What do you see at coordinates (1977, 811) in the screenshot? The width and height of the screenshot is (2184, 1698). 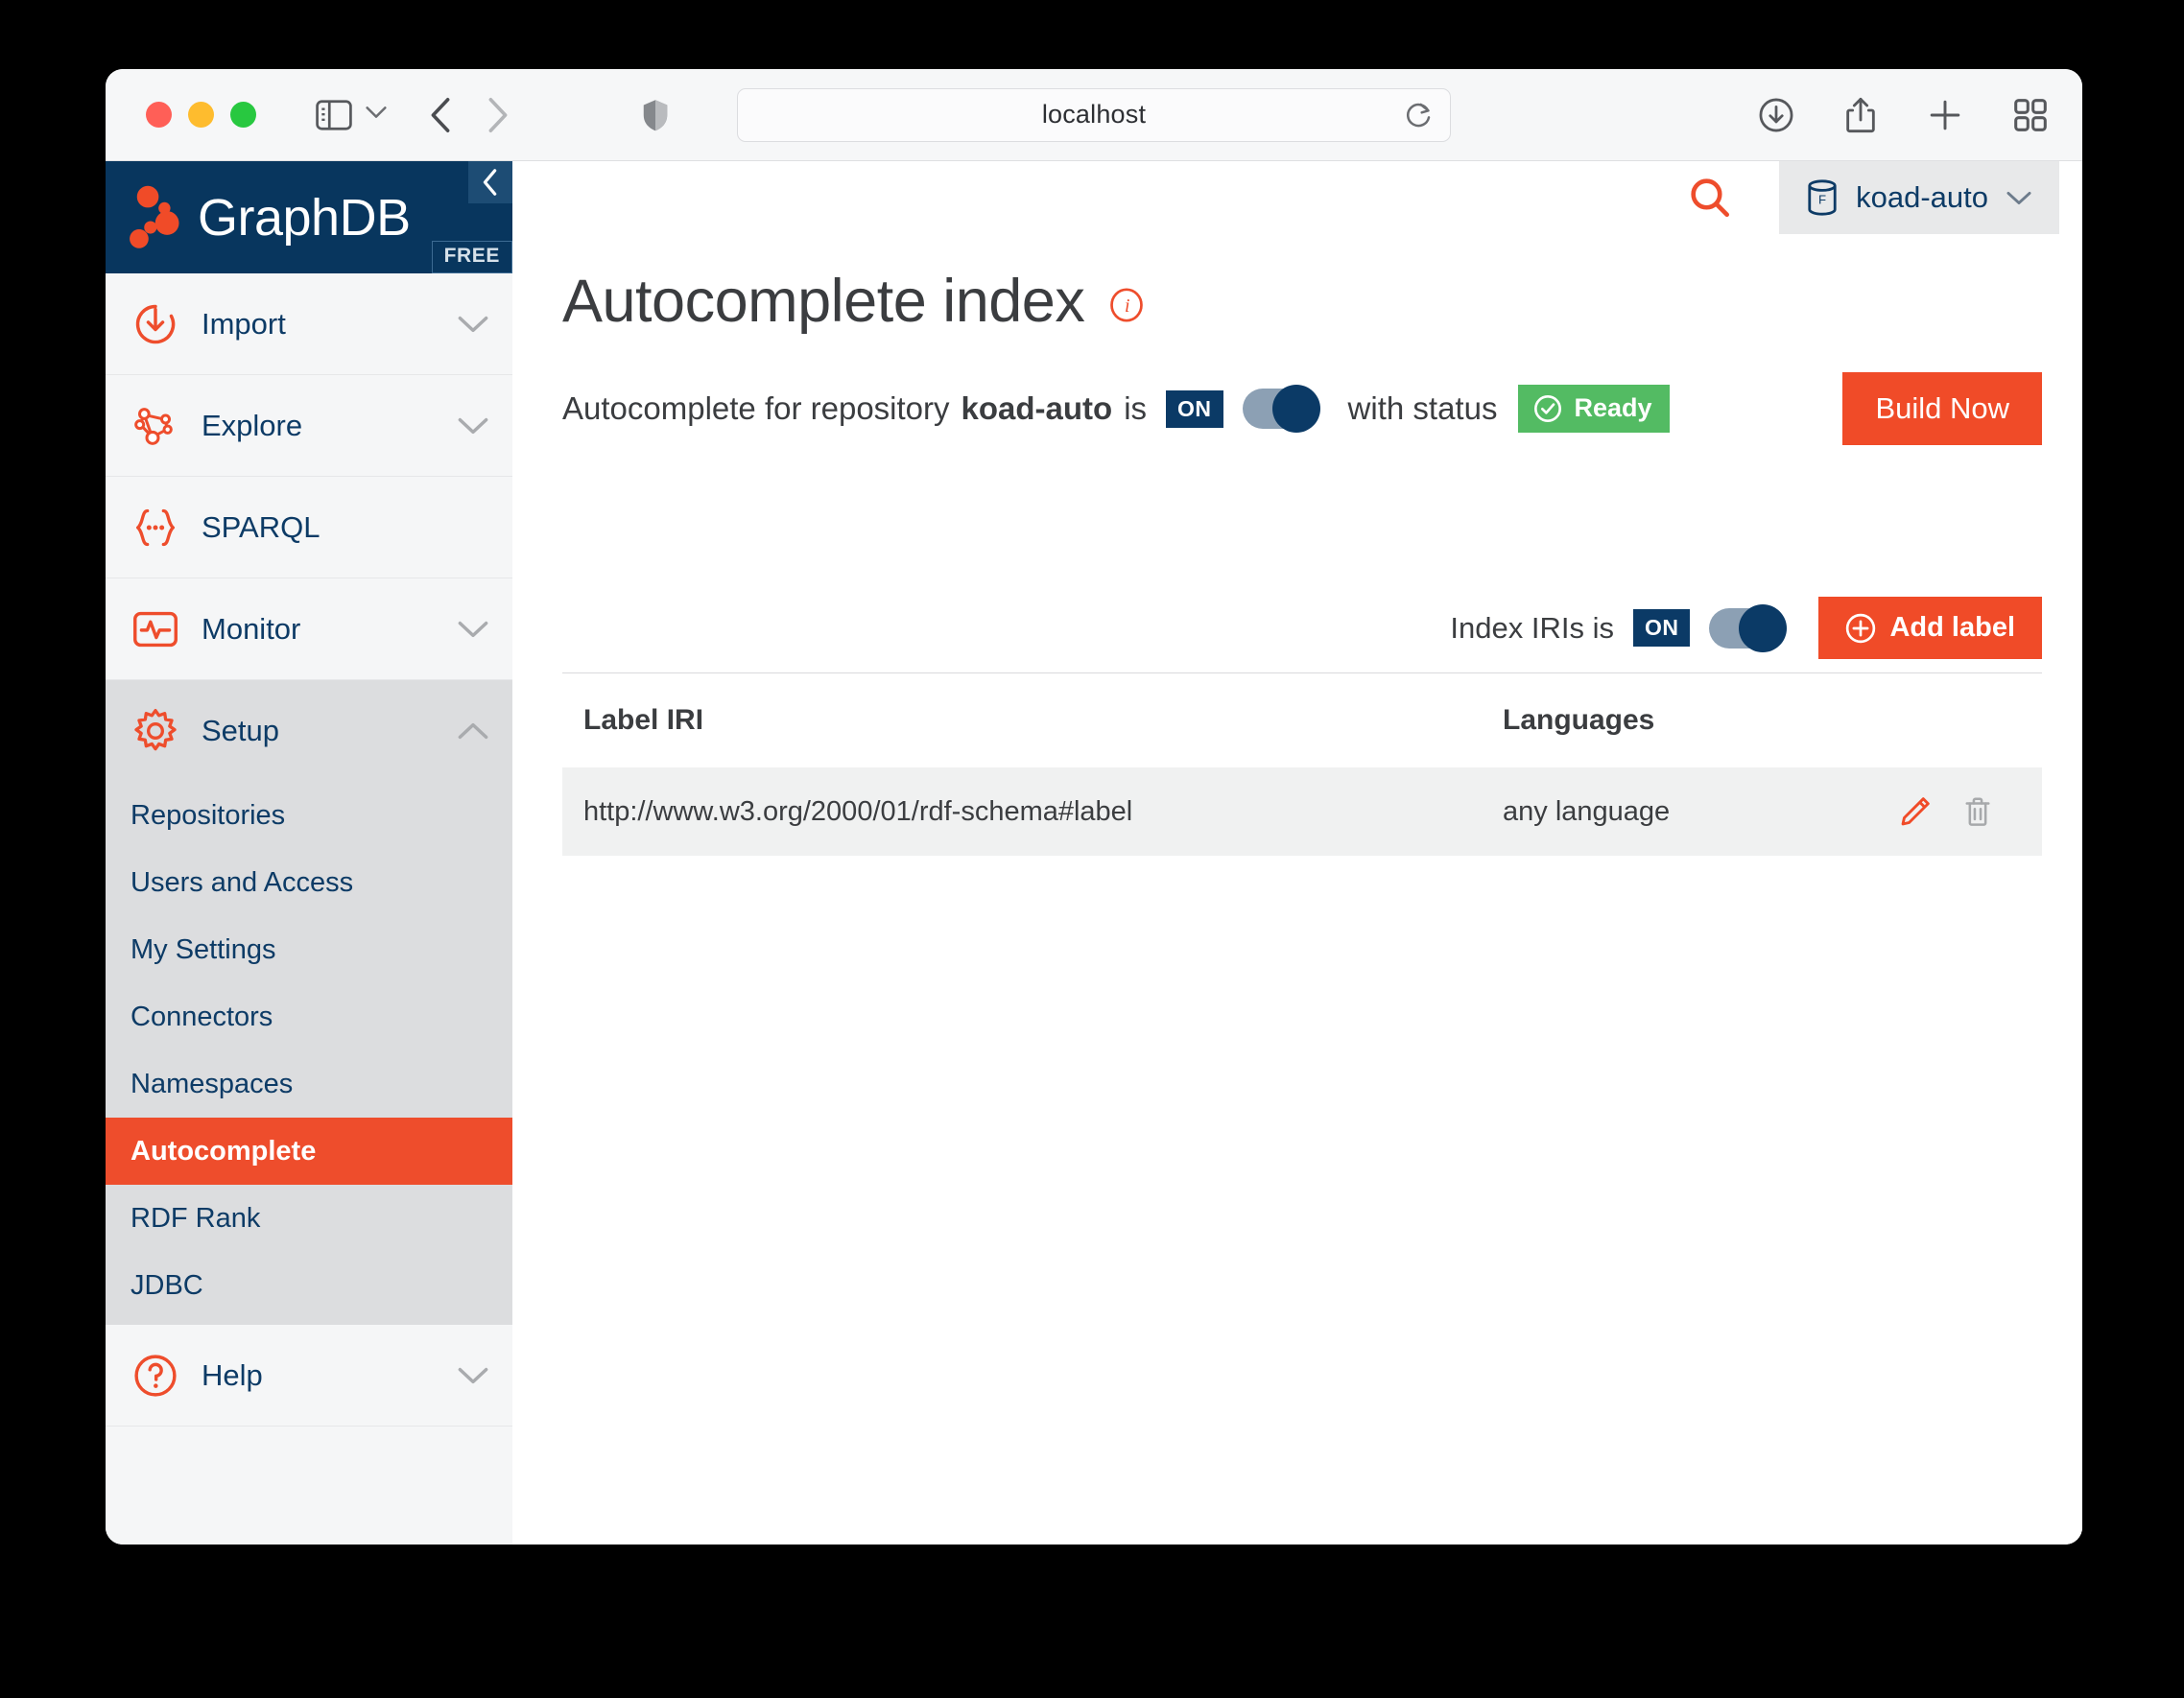 I see `trash-icon` at bounding box center [1977, 811].